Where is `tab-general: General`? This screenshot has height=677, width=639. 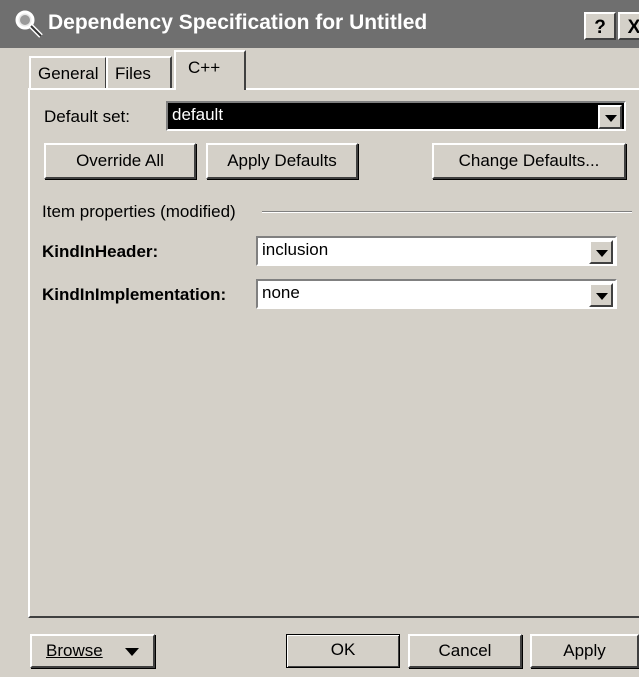
tab-general: General is located at coordinates (68, 72).